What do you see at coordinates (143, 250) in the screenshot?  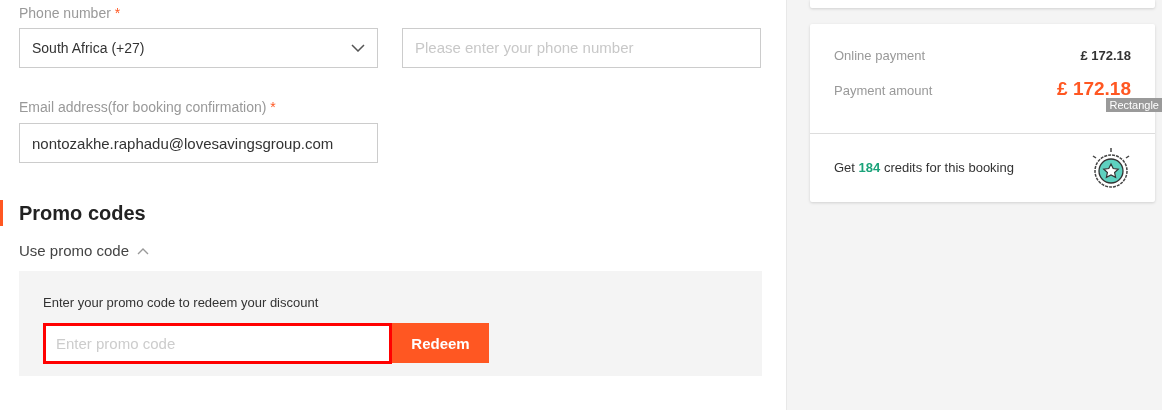 I see `caret-icon` at bounding box center [143, 250].